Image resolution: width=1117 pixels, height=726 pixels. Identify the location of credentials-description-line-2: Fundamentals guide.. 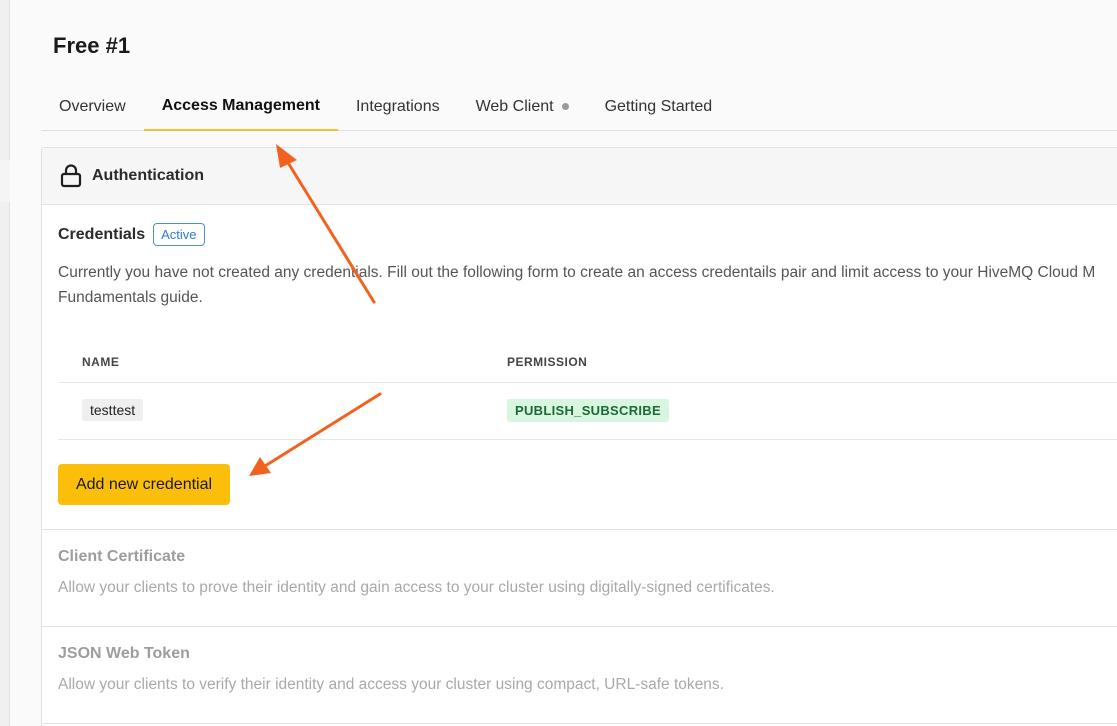
(130, 297).